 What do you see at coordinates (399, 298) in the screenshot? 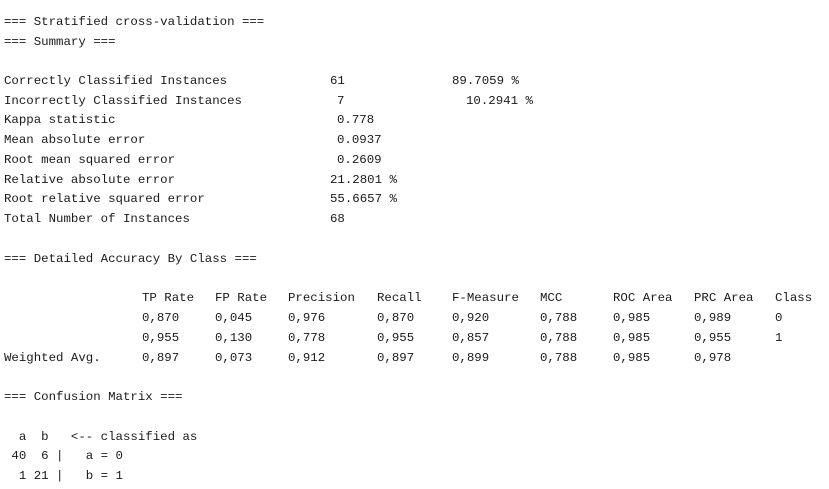
I see `accuracy-column-header: Recall` at bounding box center [399, 298].